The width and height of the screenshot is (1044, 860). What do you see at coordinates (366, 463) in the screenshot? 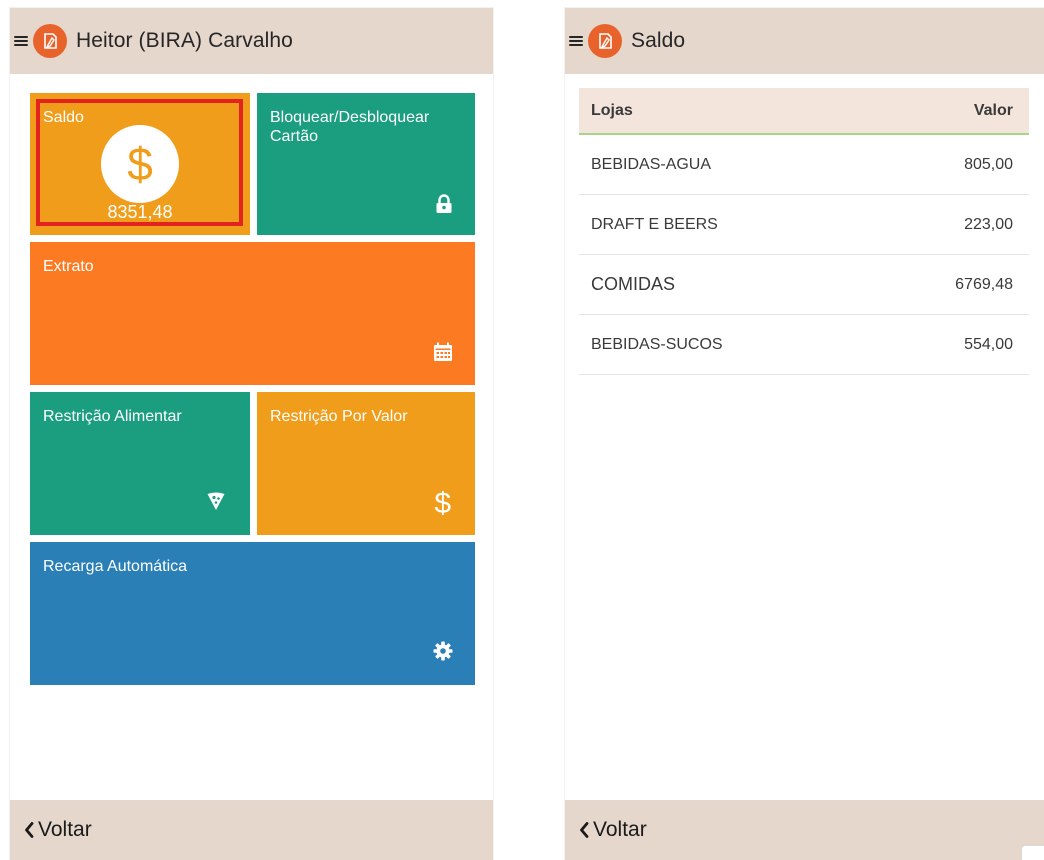
I see `restricao-valor-tile: Restrição Por Valor $` at bounding box center [366, 463].